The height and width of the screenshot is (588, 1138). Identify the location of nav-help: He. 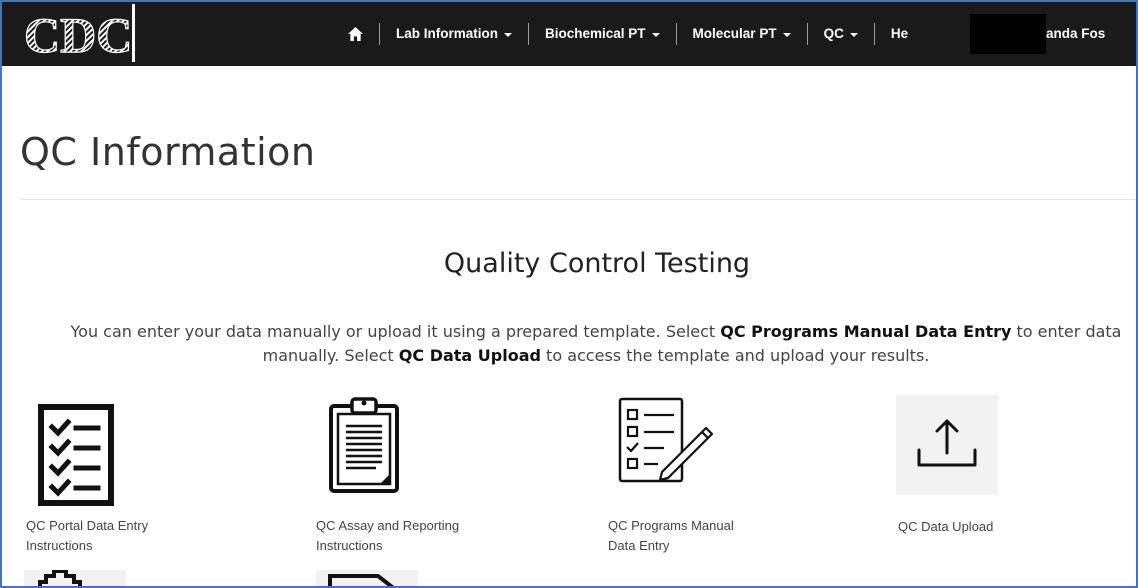
(899, 34).